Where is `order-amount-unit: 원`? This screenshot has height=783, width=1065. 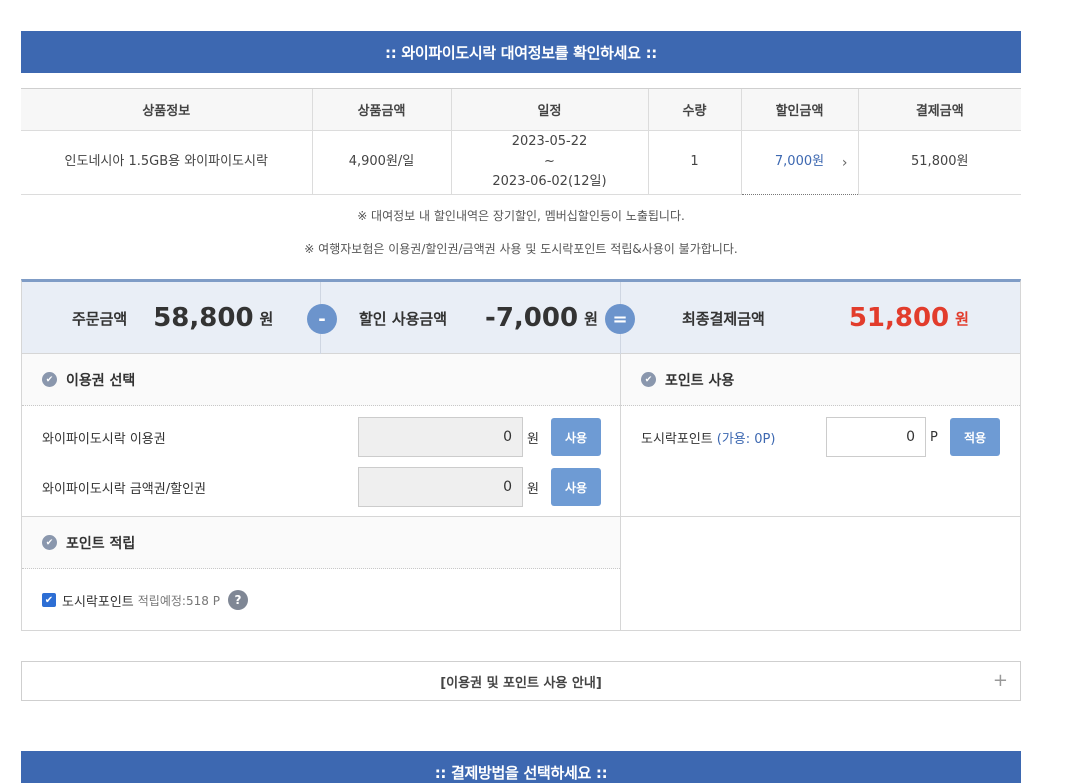 order-amount-unit: 원 is located at coordinates (266, 318).